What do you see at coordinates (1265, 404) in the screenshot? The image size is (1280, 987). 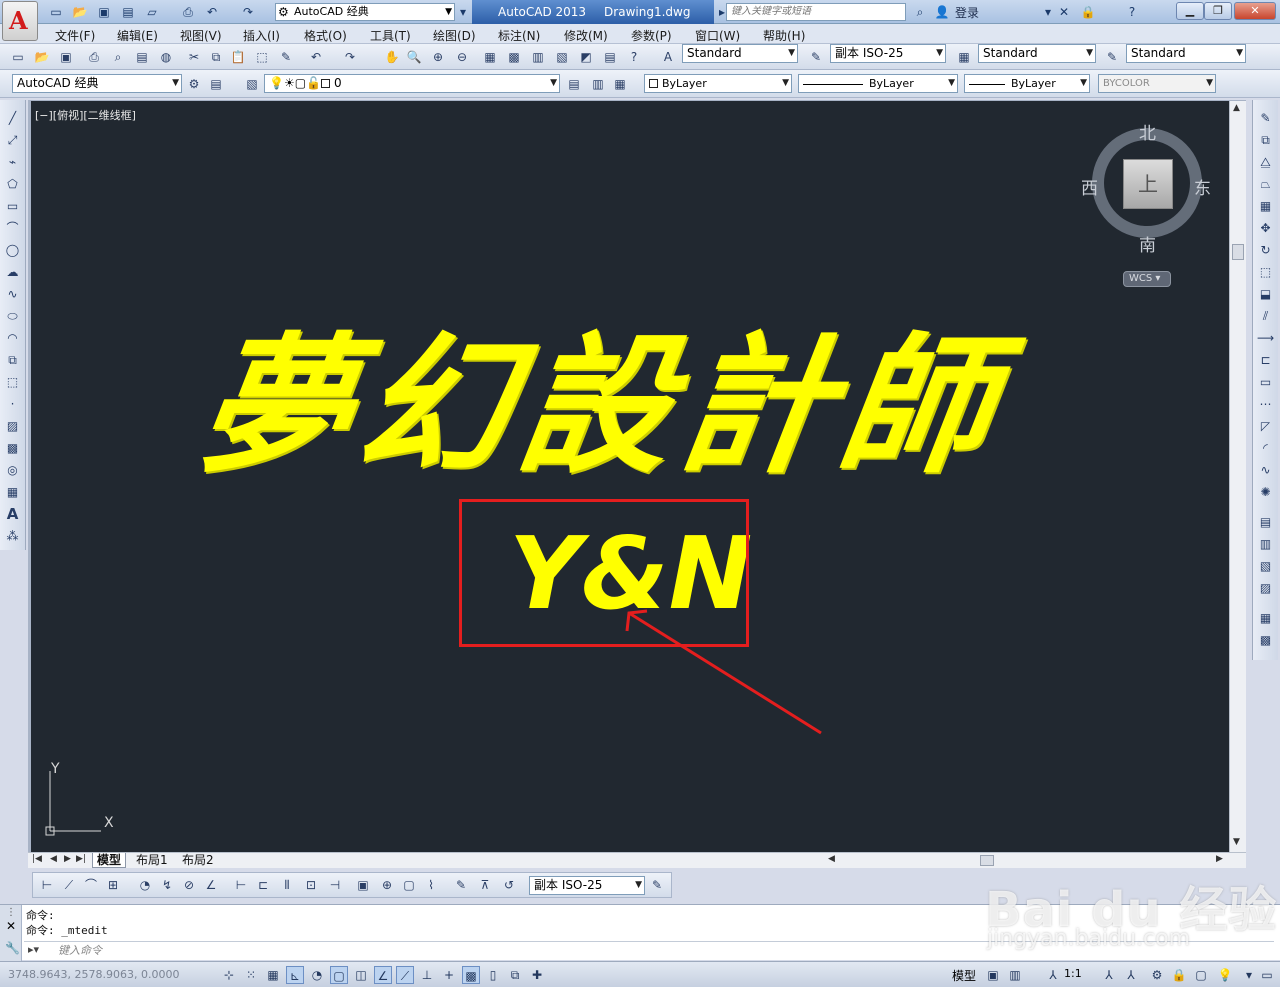 I see `join-icon: ⋯` at bounding box center [1265, 404].